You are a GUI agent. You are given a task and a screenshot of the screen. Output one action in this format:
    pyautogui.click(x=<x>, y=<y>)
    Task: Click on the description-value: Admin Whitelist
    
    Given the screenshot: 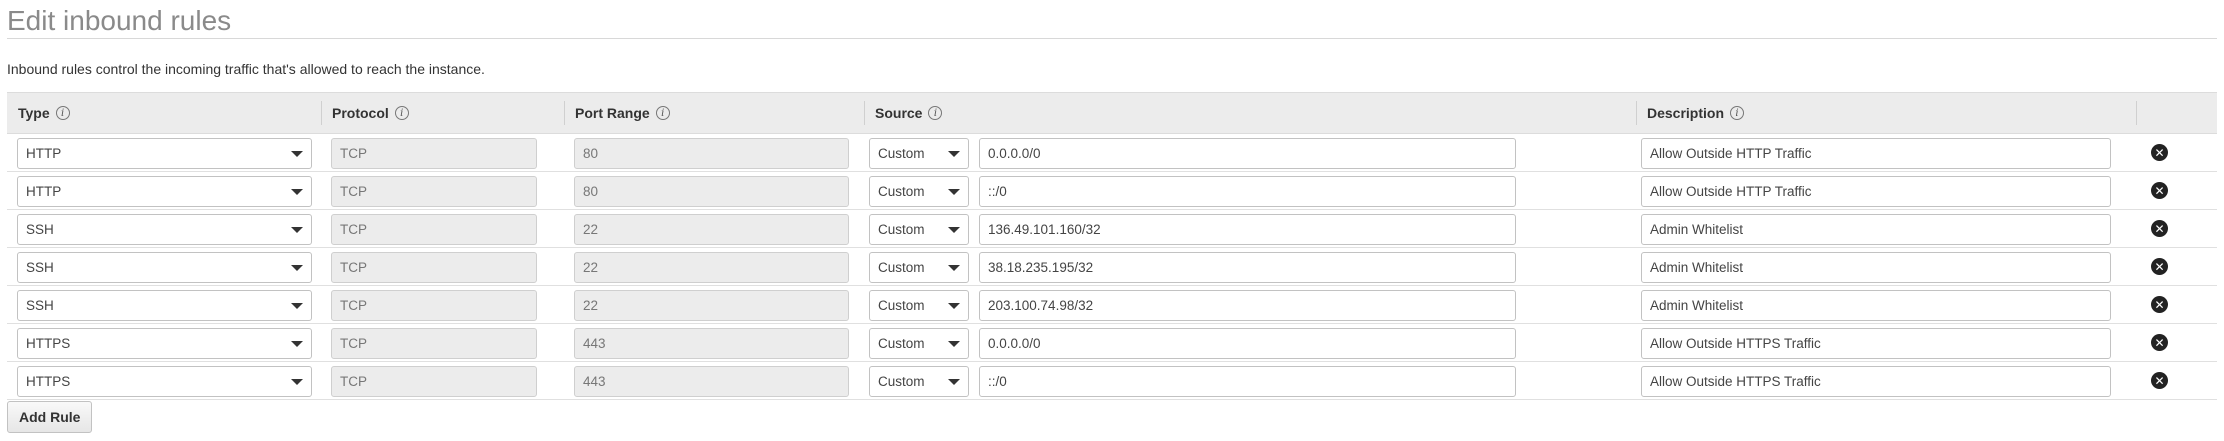 What is the action you would take?
    pyautogui.click(x=1697, y=305)
    